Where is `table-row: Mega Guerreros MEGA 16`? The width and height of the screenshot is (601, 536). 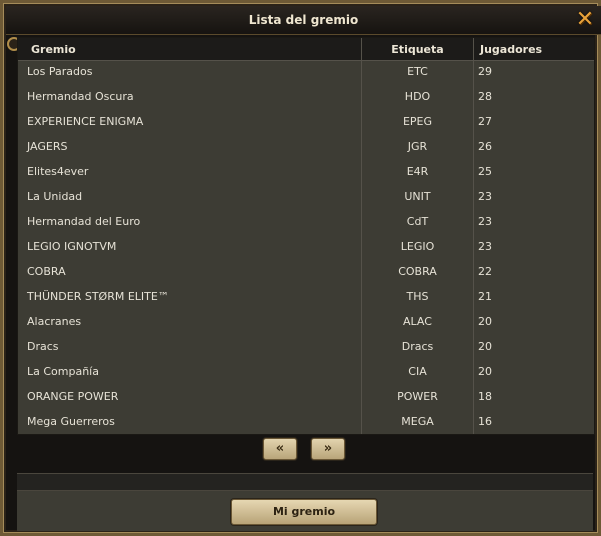
table-row: Mega Guerreros MEGA 16 is located at coordinates (306, 422).